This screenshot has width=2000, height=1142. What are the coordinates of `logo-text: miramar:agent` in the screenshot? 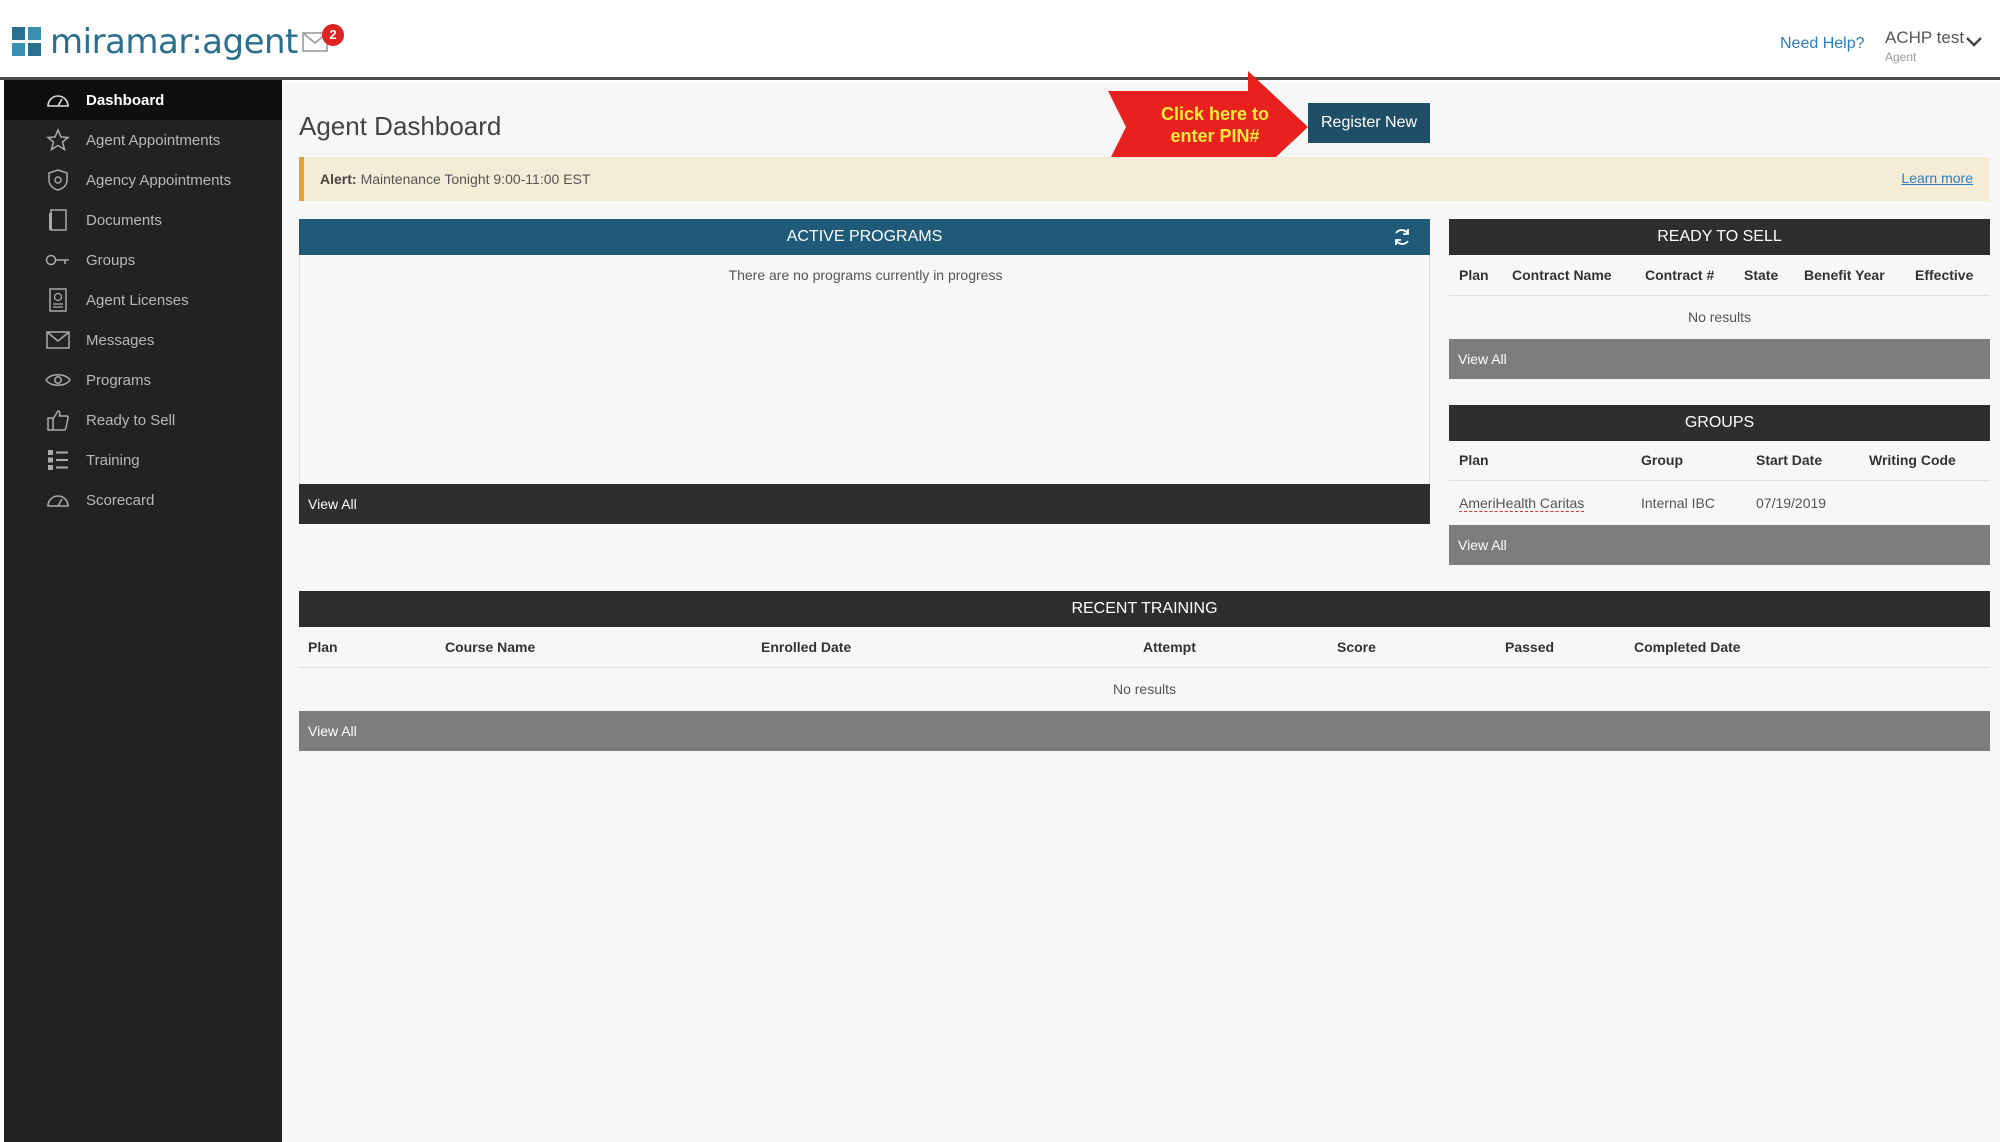 It's located at (174, 42).